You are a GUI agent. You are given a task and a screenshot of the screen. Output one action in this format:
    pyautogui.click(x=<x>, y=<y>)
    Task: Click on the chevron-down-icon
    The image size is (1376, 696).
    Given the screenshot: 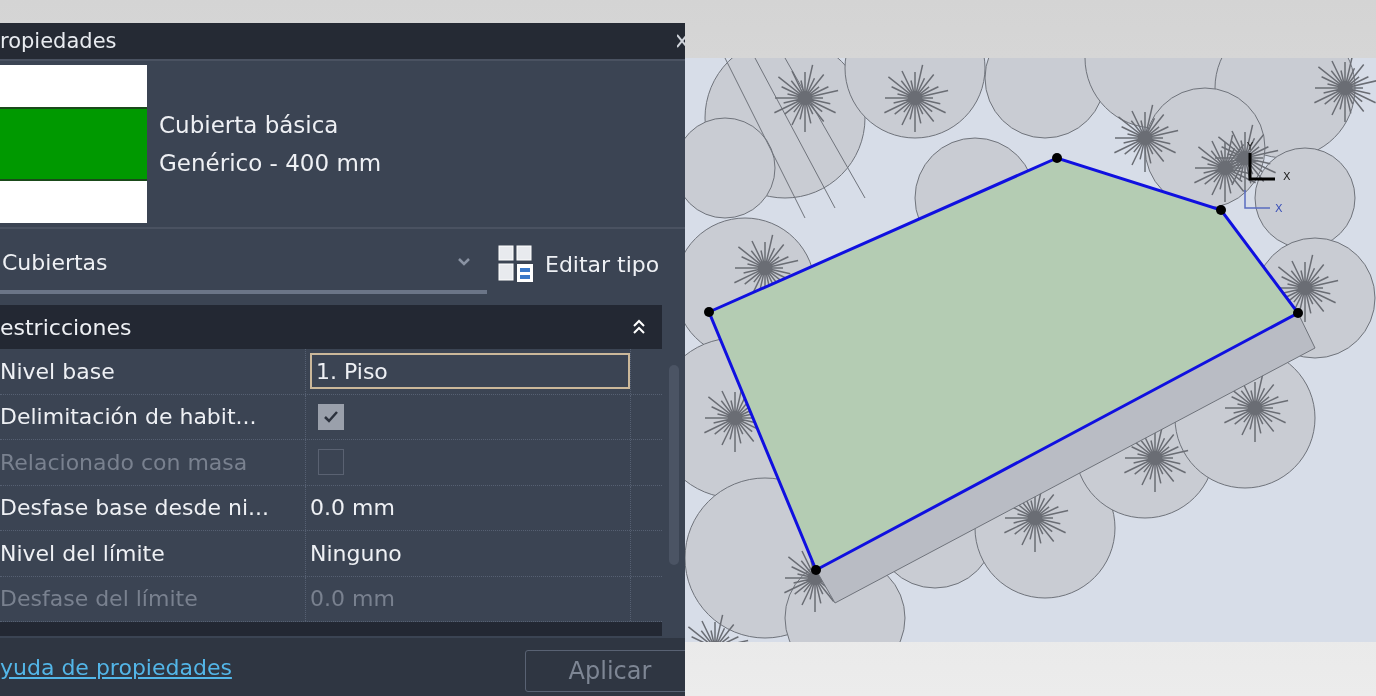 What is the action you would take?
    pyautogui.click(x=464, y=262)
    